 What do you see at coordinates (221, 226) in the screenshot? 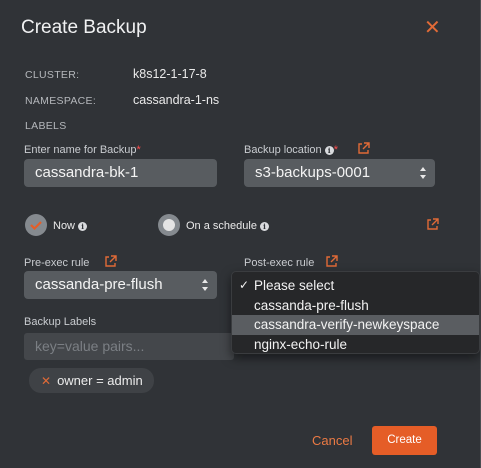
I see `radio-schedule-label-text: On a schedule` at bounding box center [221, 226].